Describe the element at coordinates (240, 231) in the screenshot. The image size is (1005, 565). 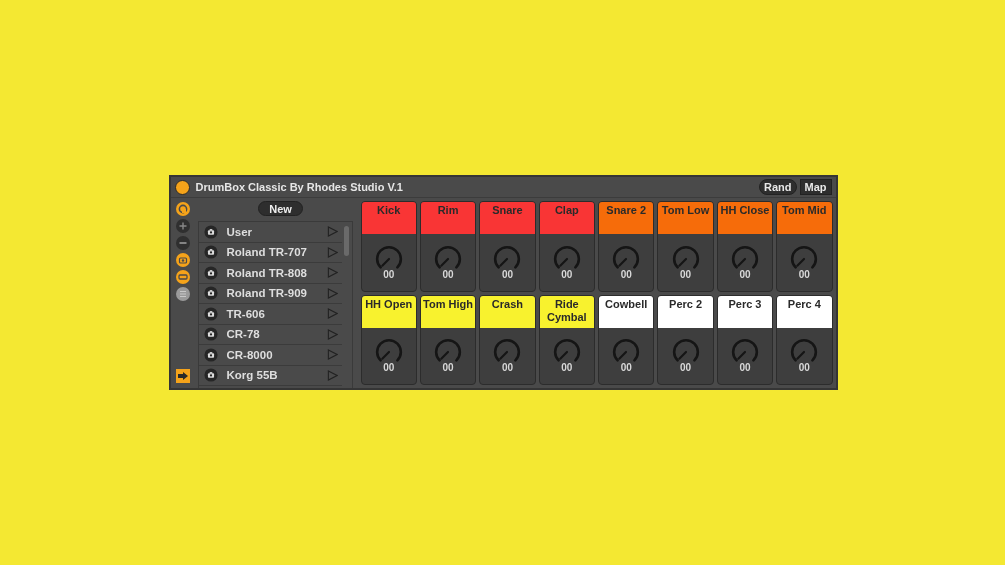
I see `preset-name: User` at that location.